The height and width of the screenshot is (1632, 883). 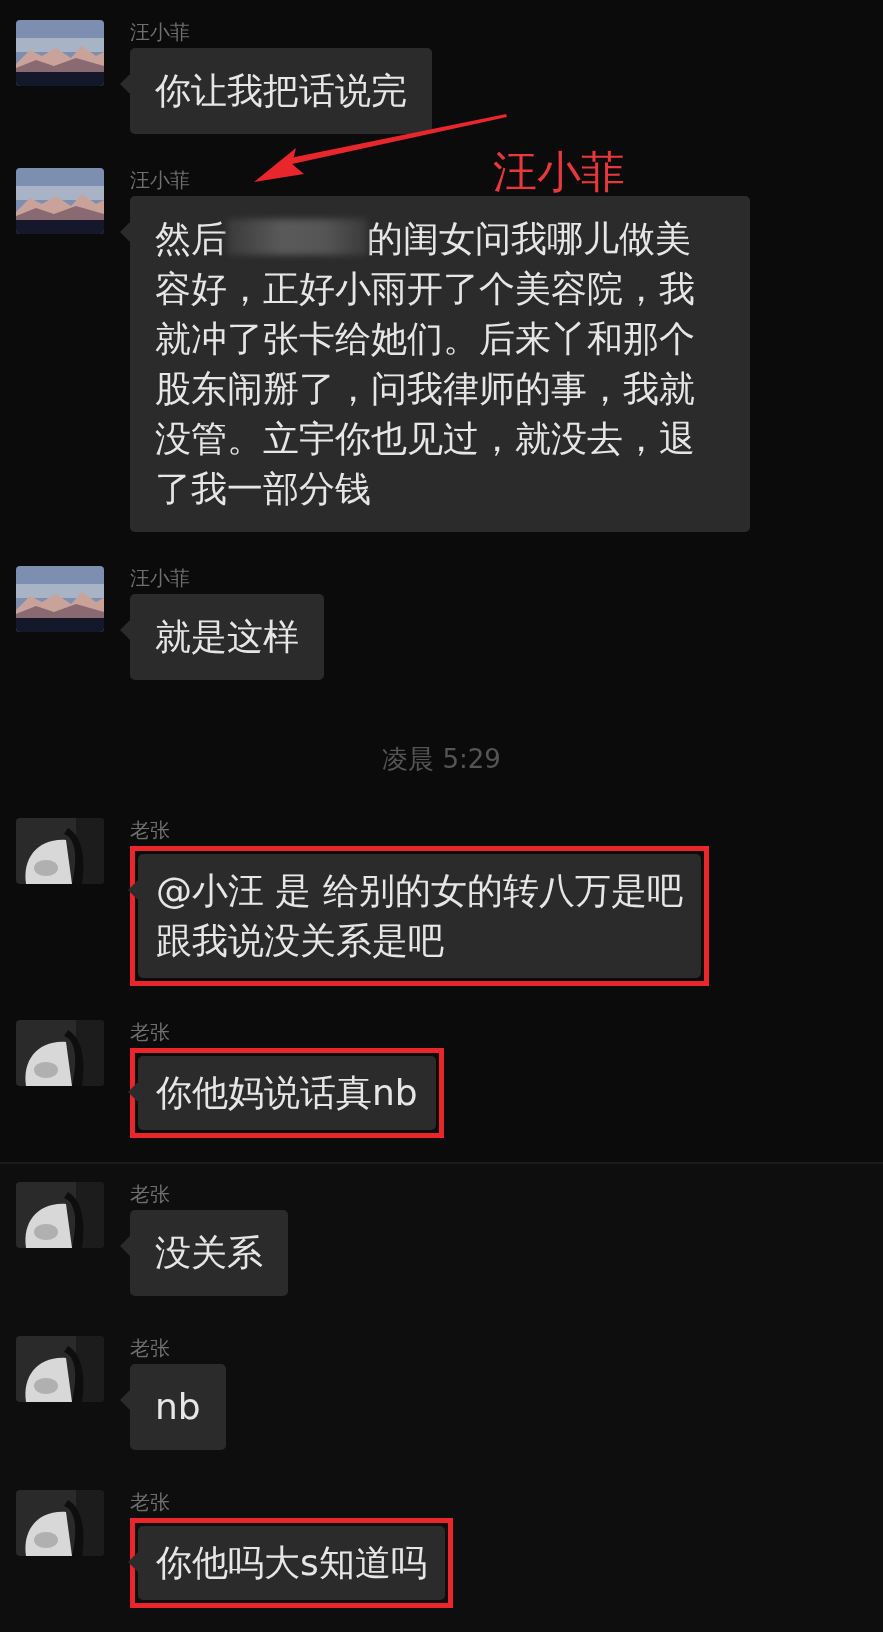 What do you see at coordinates (419, 916) in the screenshot?
I see `message-bubble: @小汪 是 给别的女的转八万是吧 跟我说没关系是吧` at bounding box center [419, 916].